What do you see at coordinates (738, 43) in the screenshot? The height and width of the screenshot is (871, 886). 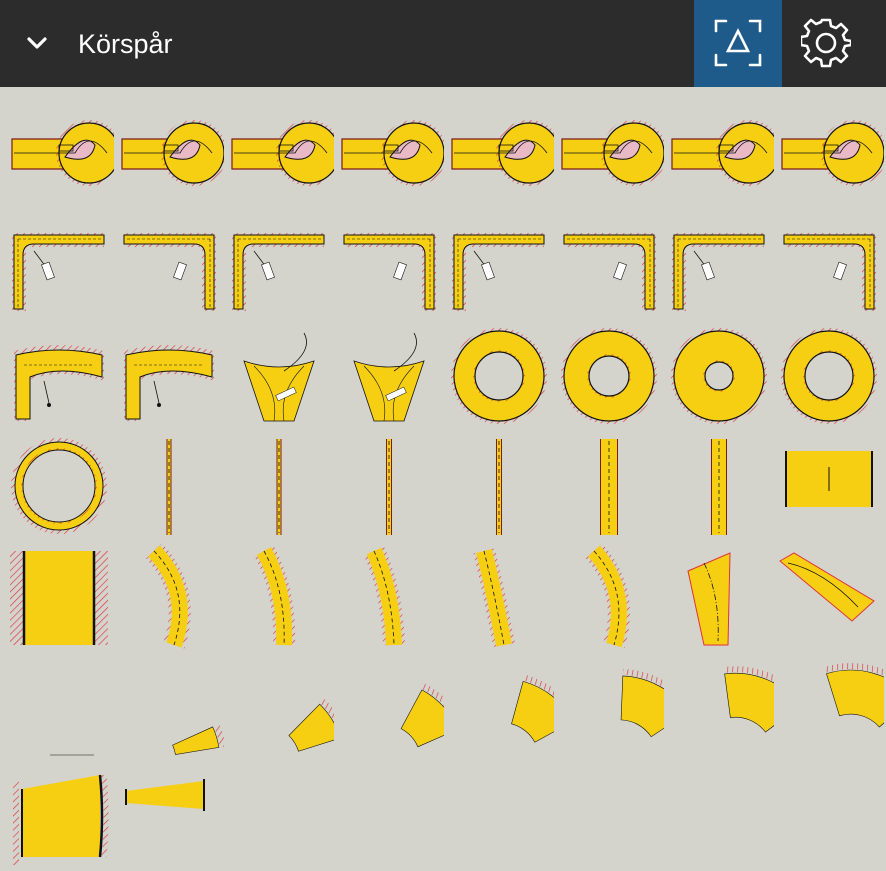 I see `fit-view-button` at bounding box center [738, 43].